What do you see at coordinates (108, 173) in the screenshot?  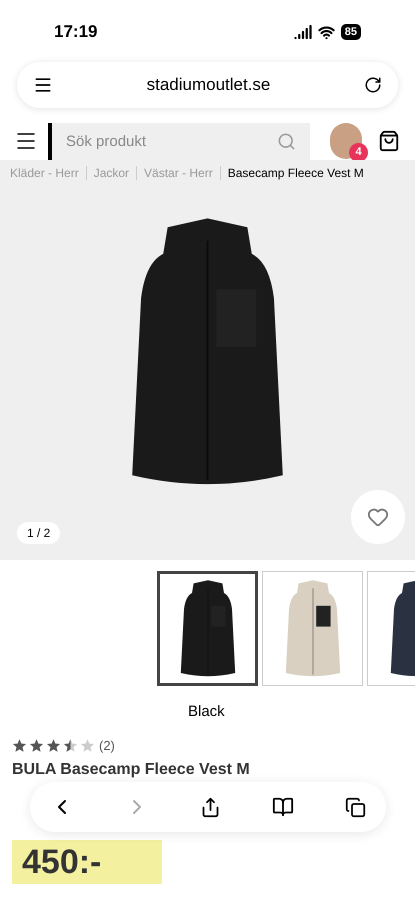 I see `breadcrumb-link: Jackor` at bounding box center [108, 173].